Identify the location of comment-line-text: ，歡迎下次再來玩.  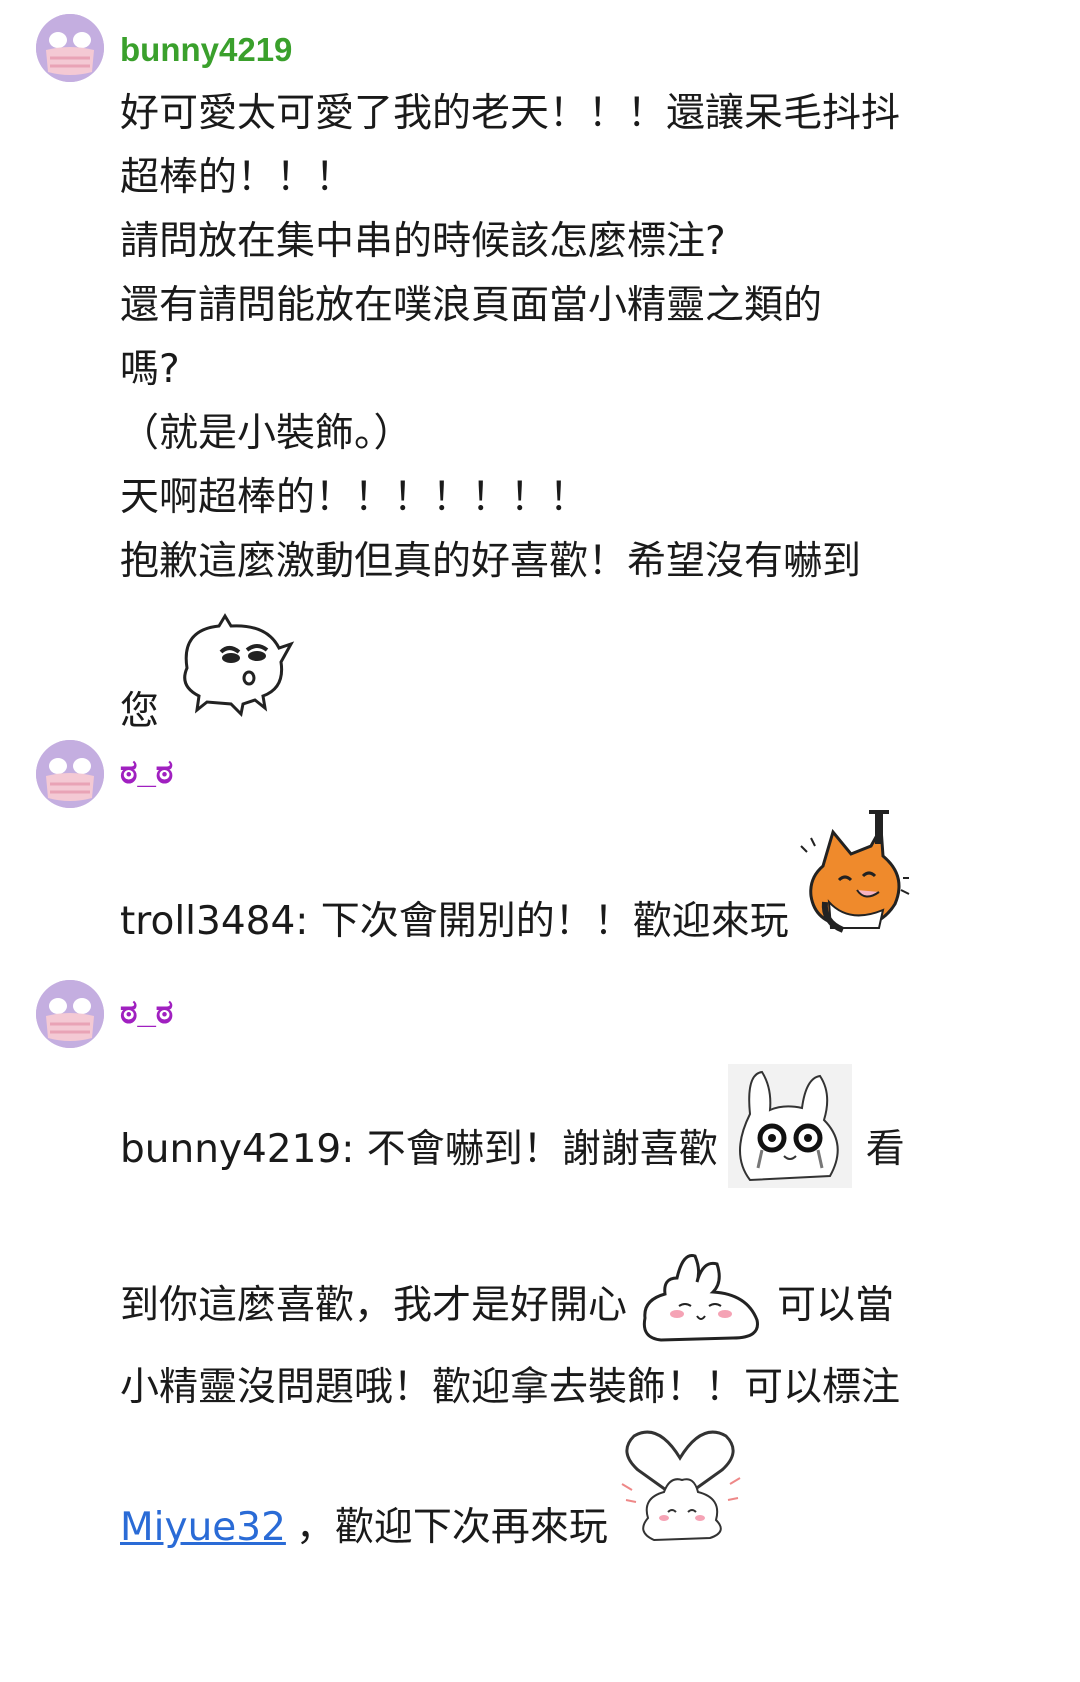
(451, 1527).